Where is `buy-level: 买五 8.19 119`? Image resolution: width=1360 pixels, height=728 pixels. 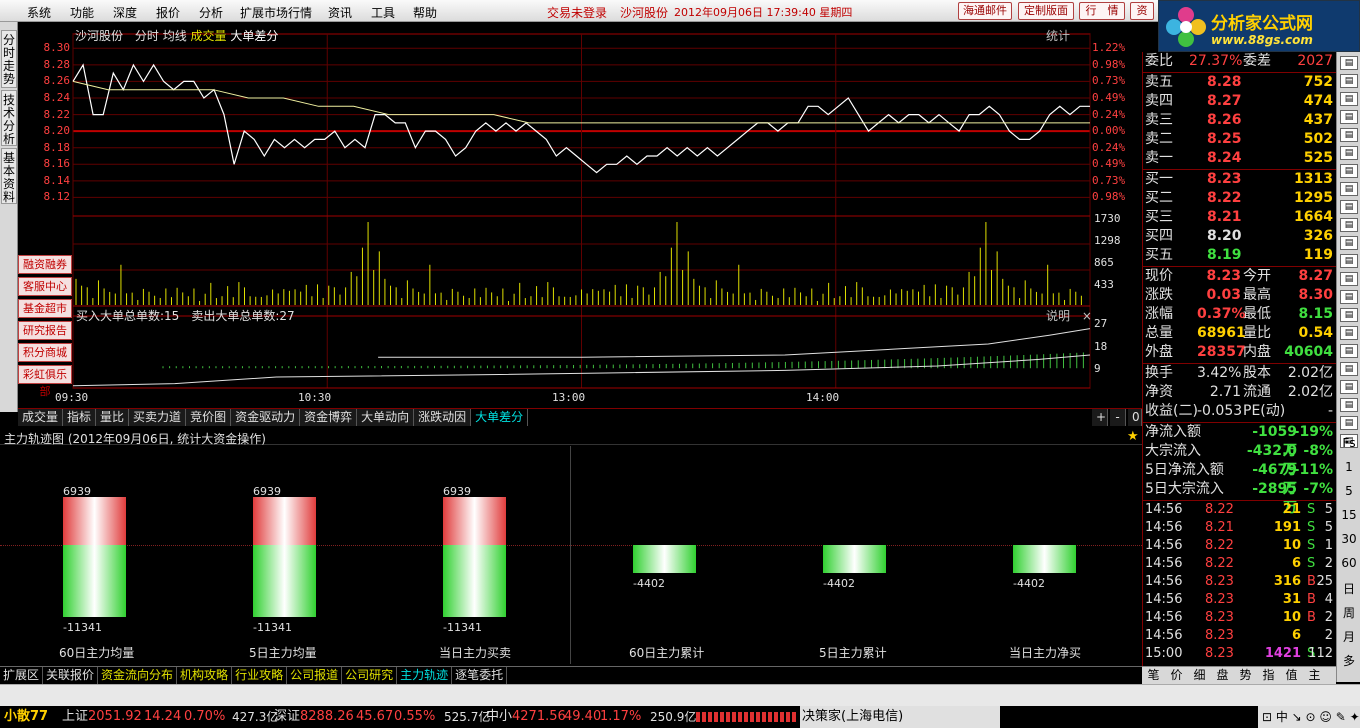
buy-level: 买五 8.19 119 is located at coordinates (1240, 255).